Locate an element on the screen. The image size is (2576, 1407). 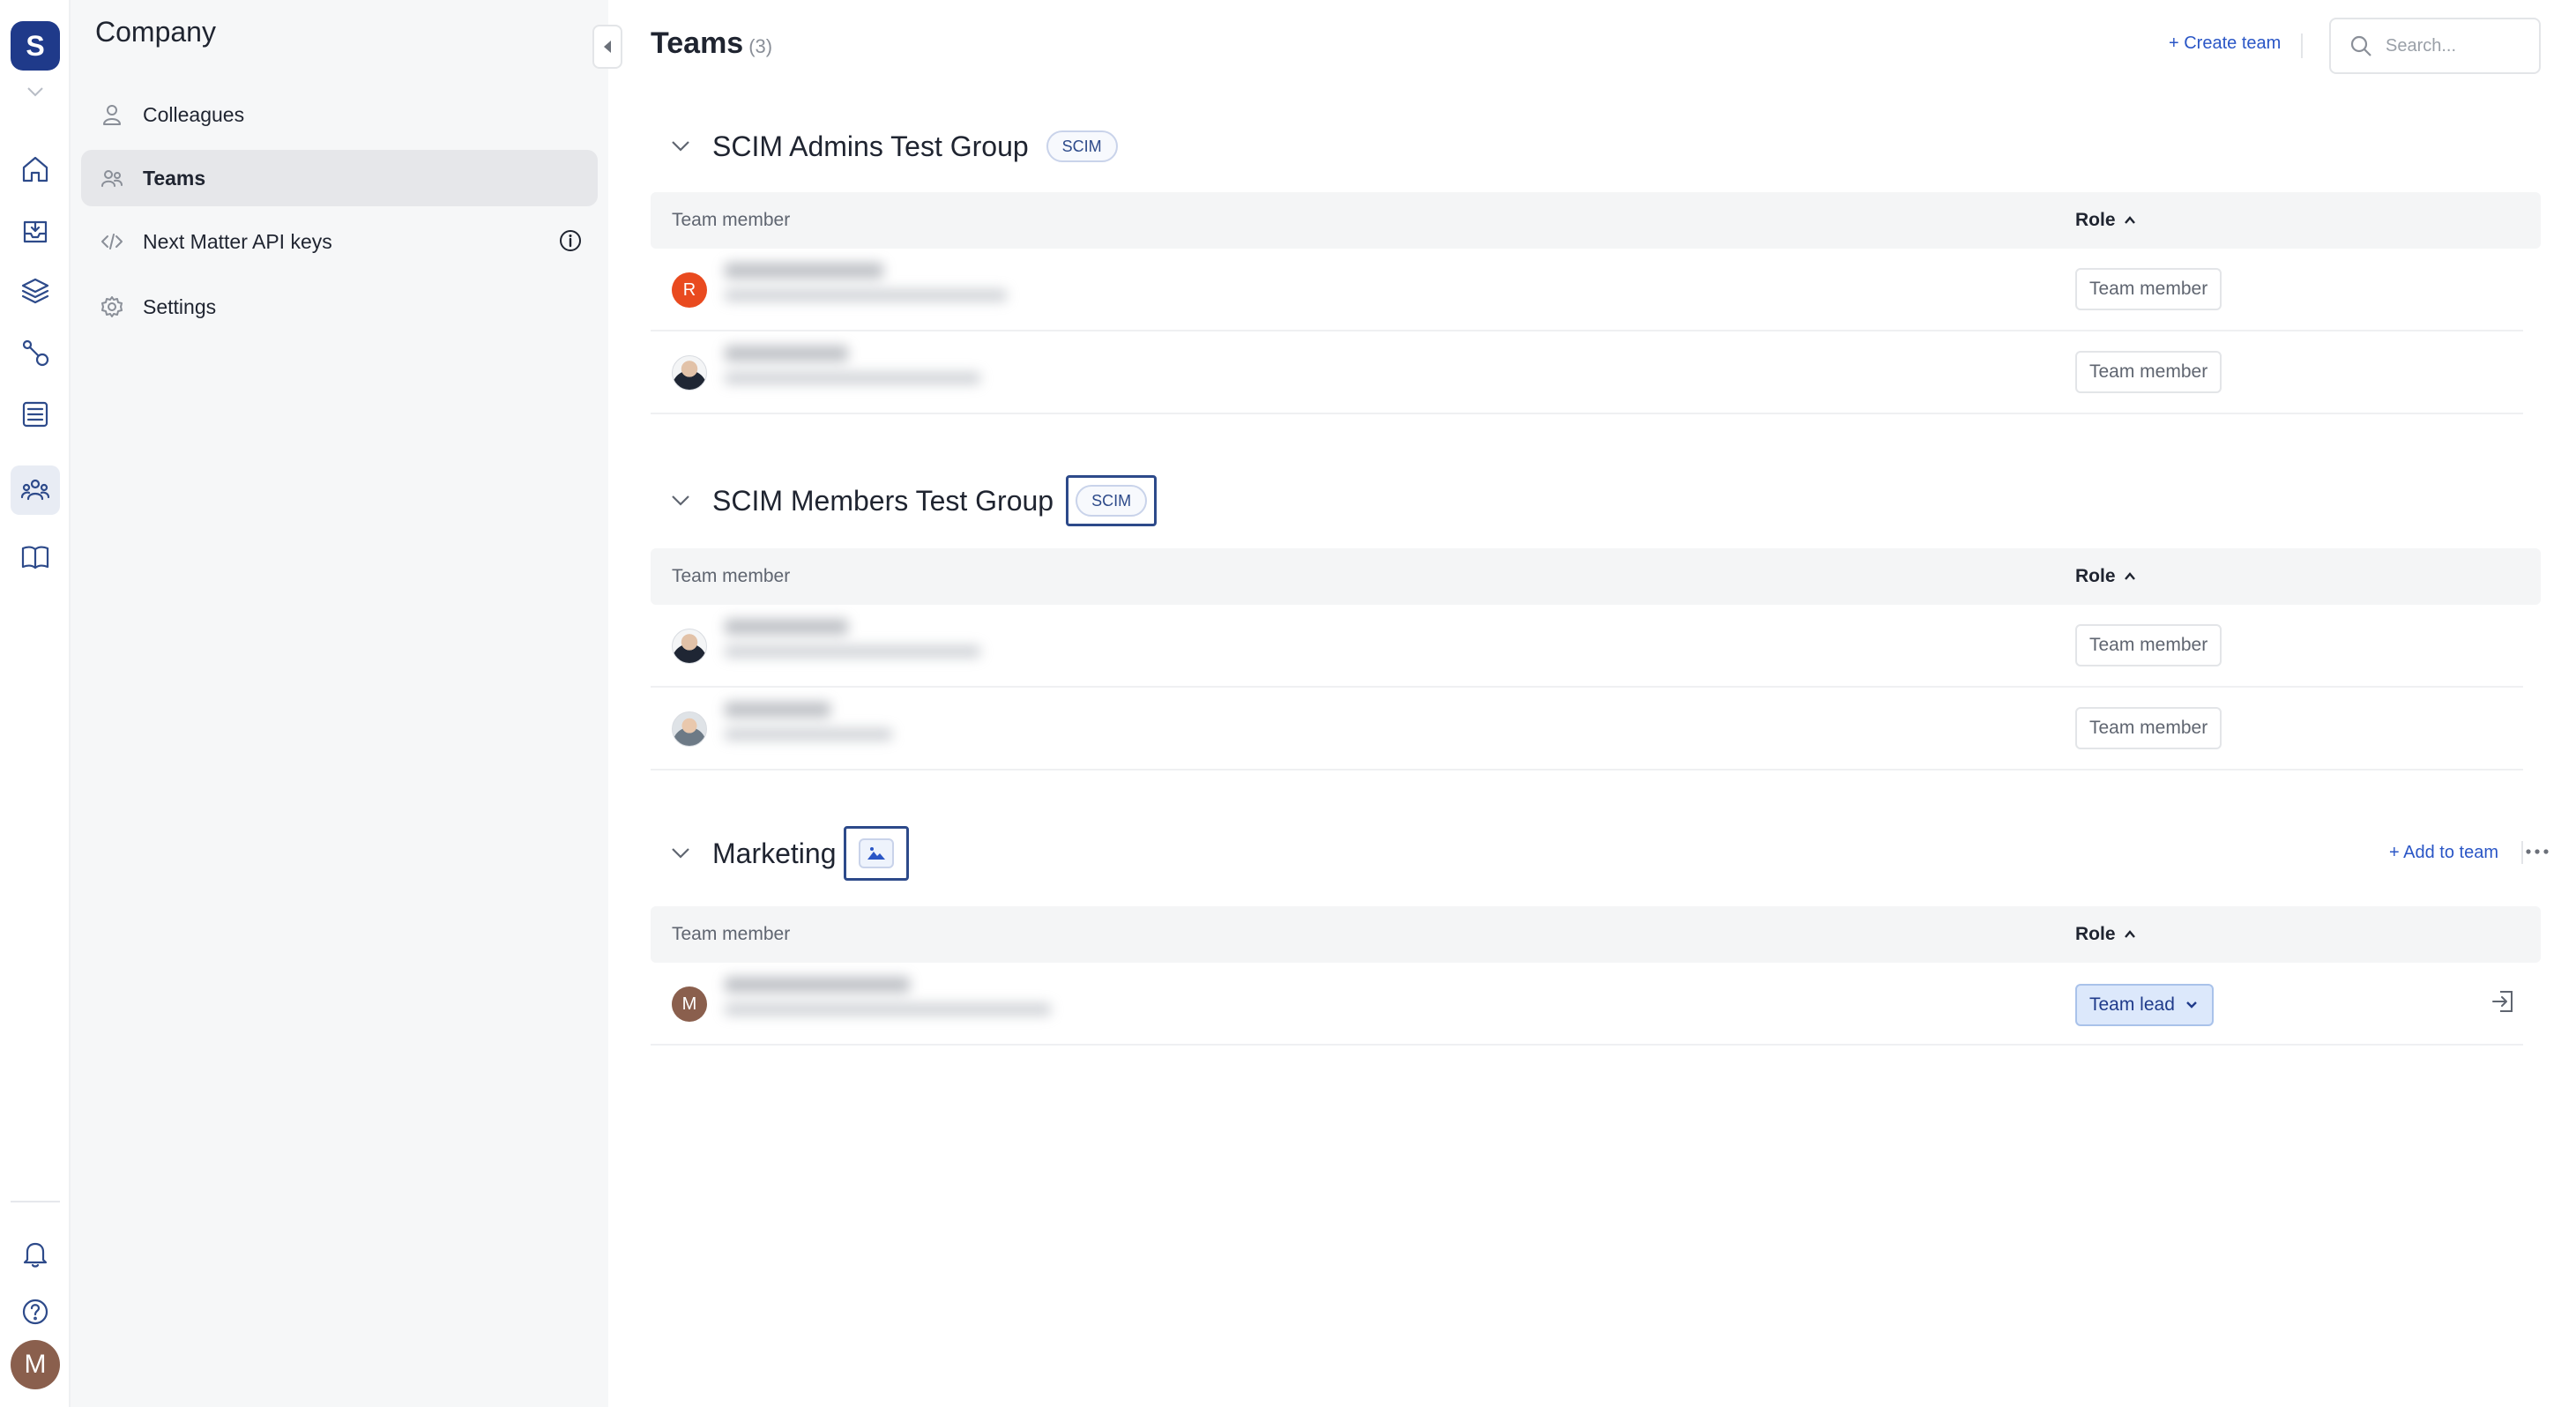
table-row: M Team lead is located at coordinates (1596, 1004).